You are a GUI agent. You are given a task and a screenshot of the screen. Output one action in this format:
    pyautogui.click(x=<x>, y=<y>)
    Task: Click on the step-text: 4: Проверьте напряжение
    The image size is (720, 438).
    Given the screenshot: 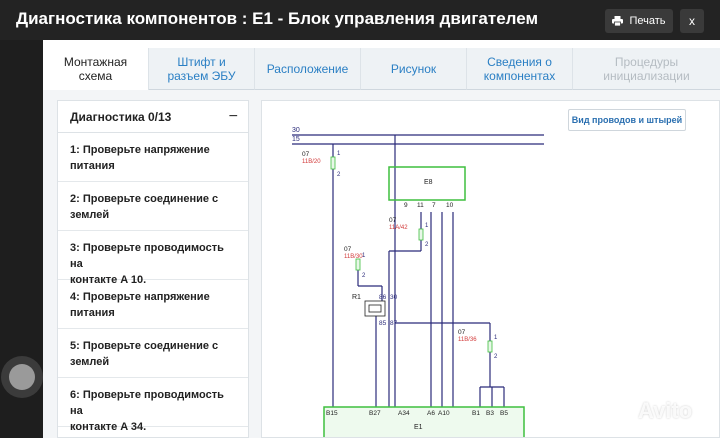 What is the action you would take?
    pyautogui.click(x=140, y=297)
    